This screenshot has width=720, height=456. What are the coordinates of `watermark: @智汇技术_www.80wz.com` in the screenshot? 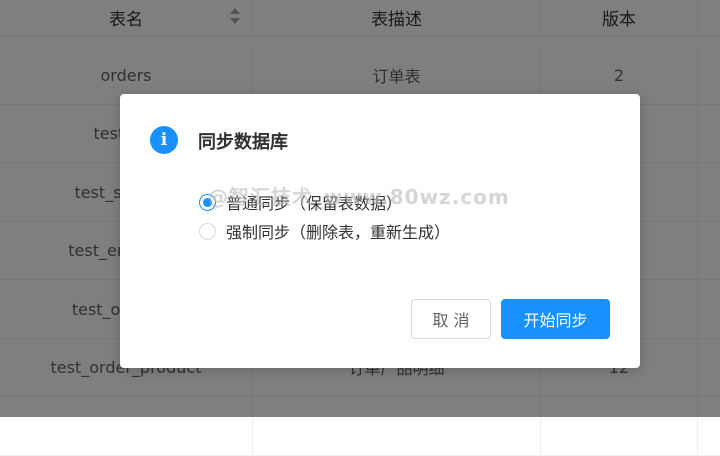 It's located at (359, 197).